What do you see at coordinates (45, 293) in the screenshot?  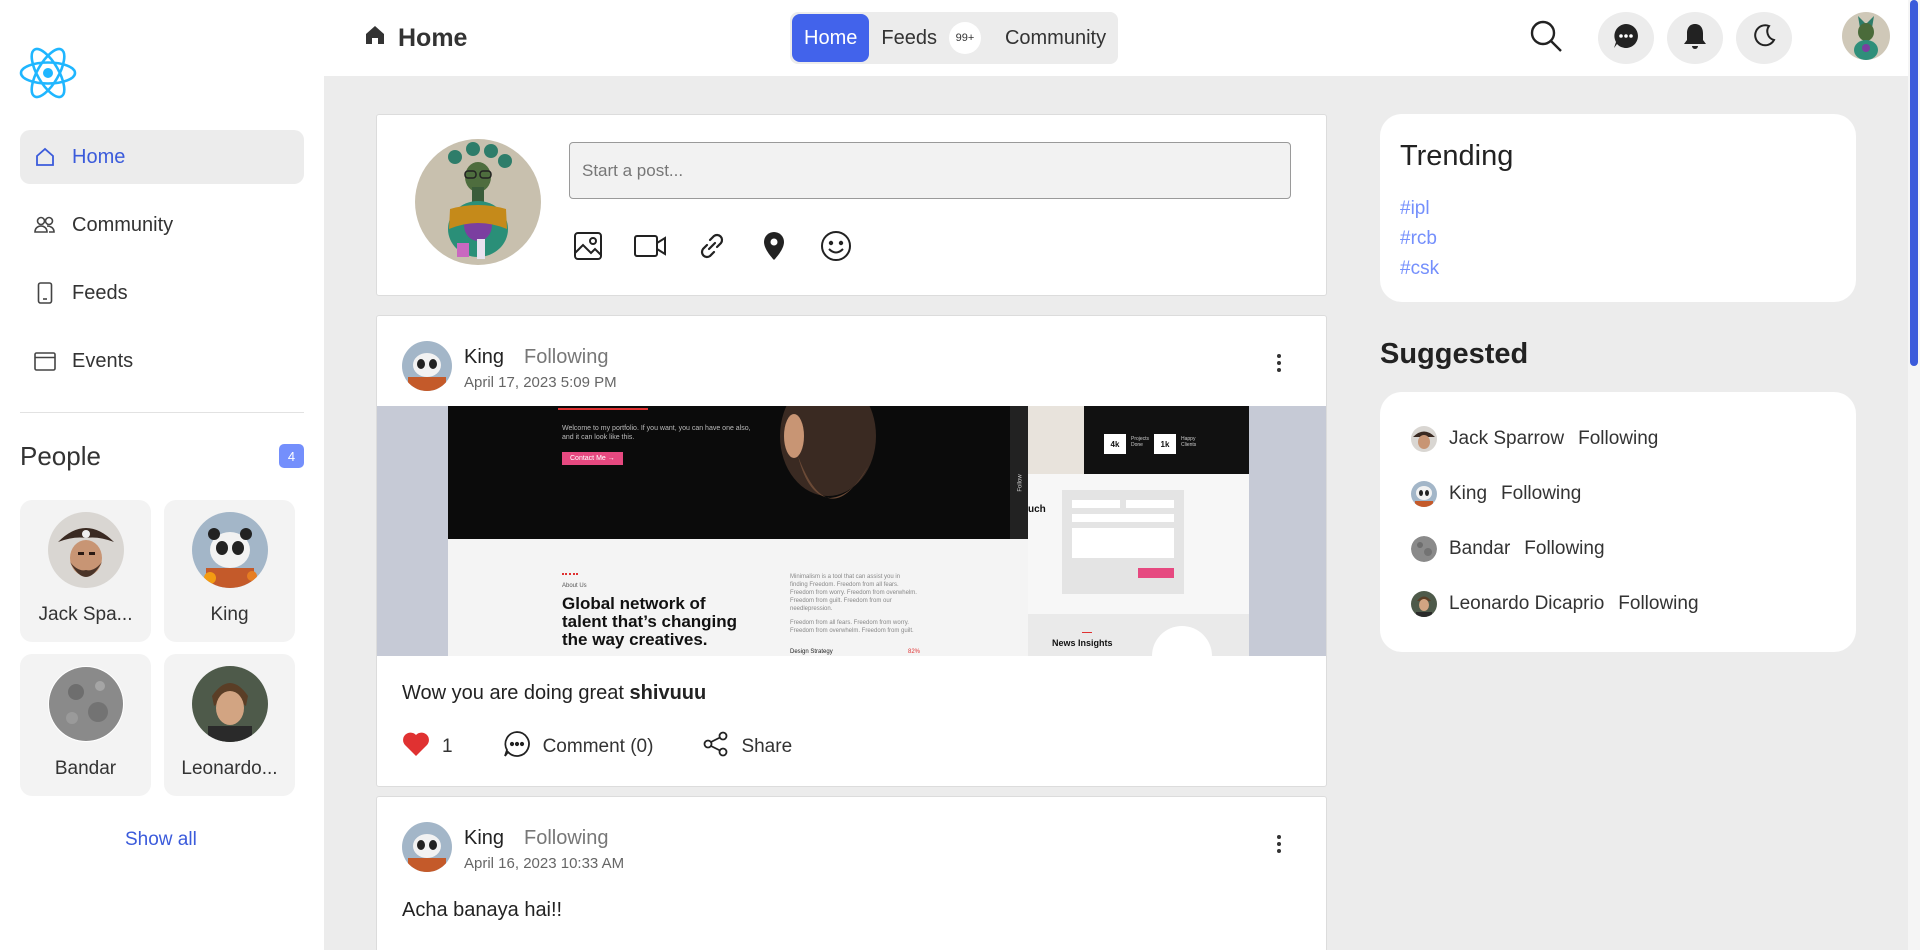 I see `tablet-icon` at bounding box center [45, 293].